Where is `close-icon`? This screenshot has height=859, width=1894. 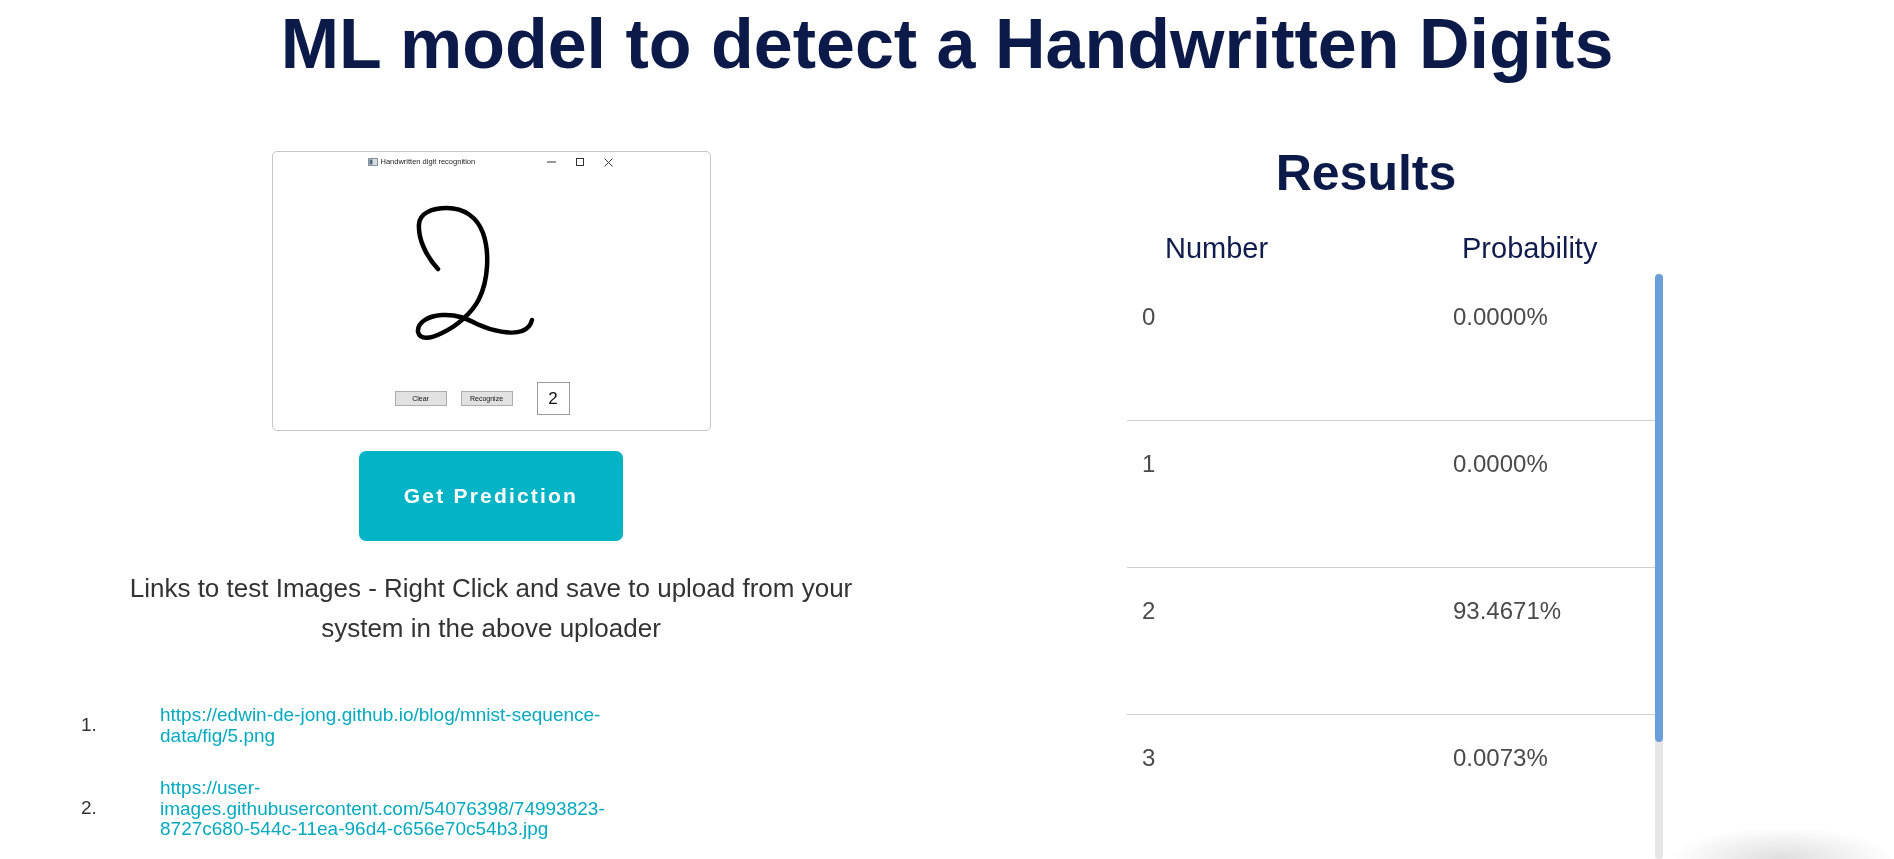 close-icon is located at coordinates (608, 162).